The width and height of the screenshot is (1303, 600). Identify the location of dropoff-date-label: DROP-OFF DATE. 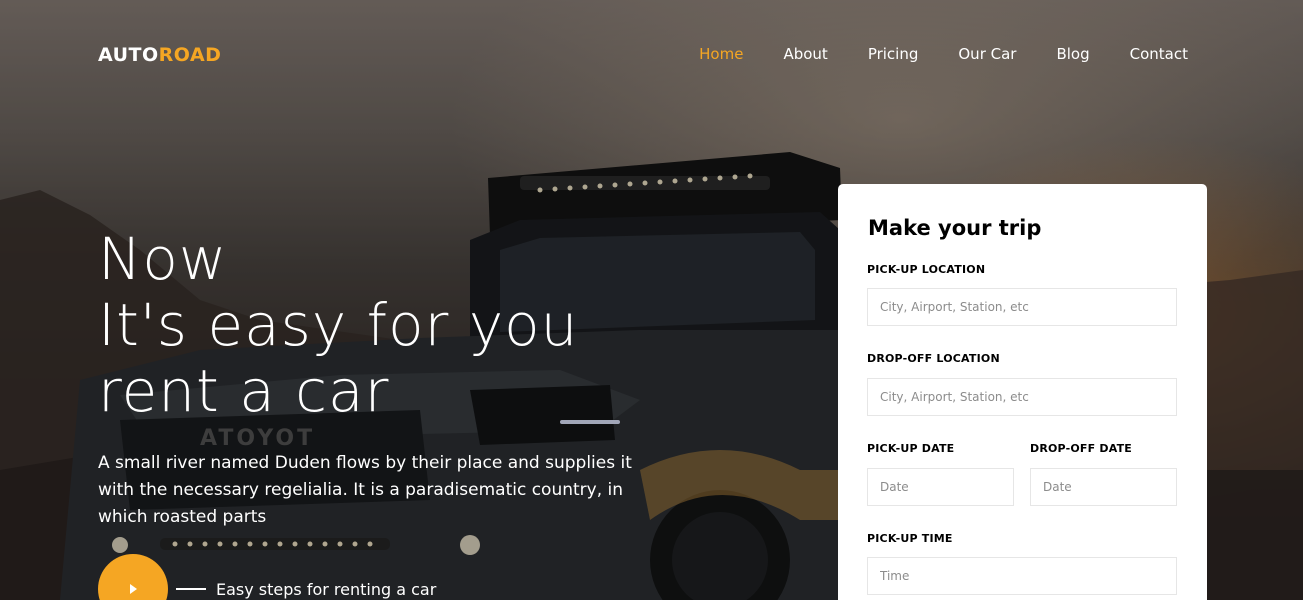
(1081, 448).